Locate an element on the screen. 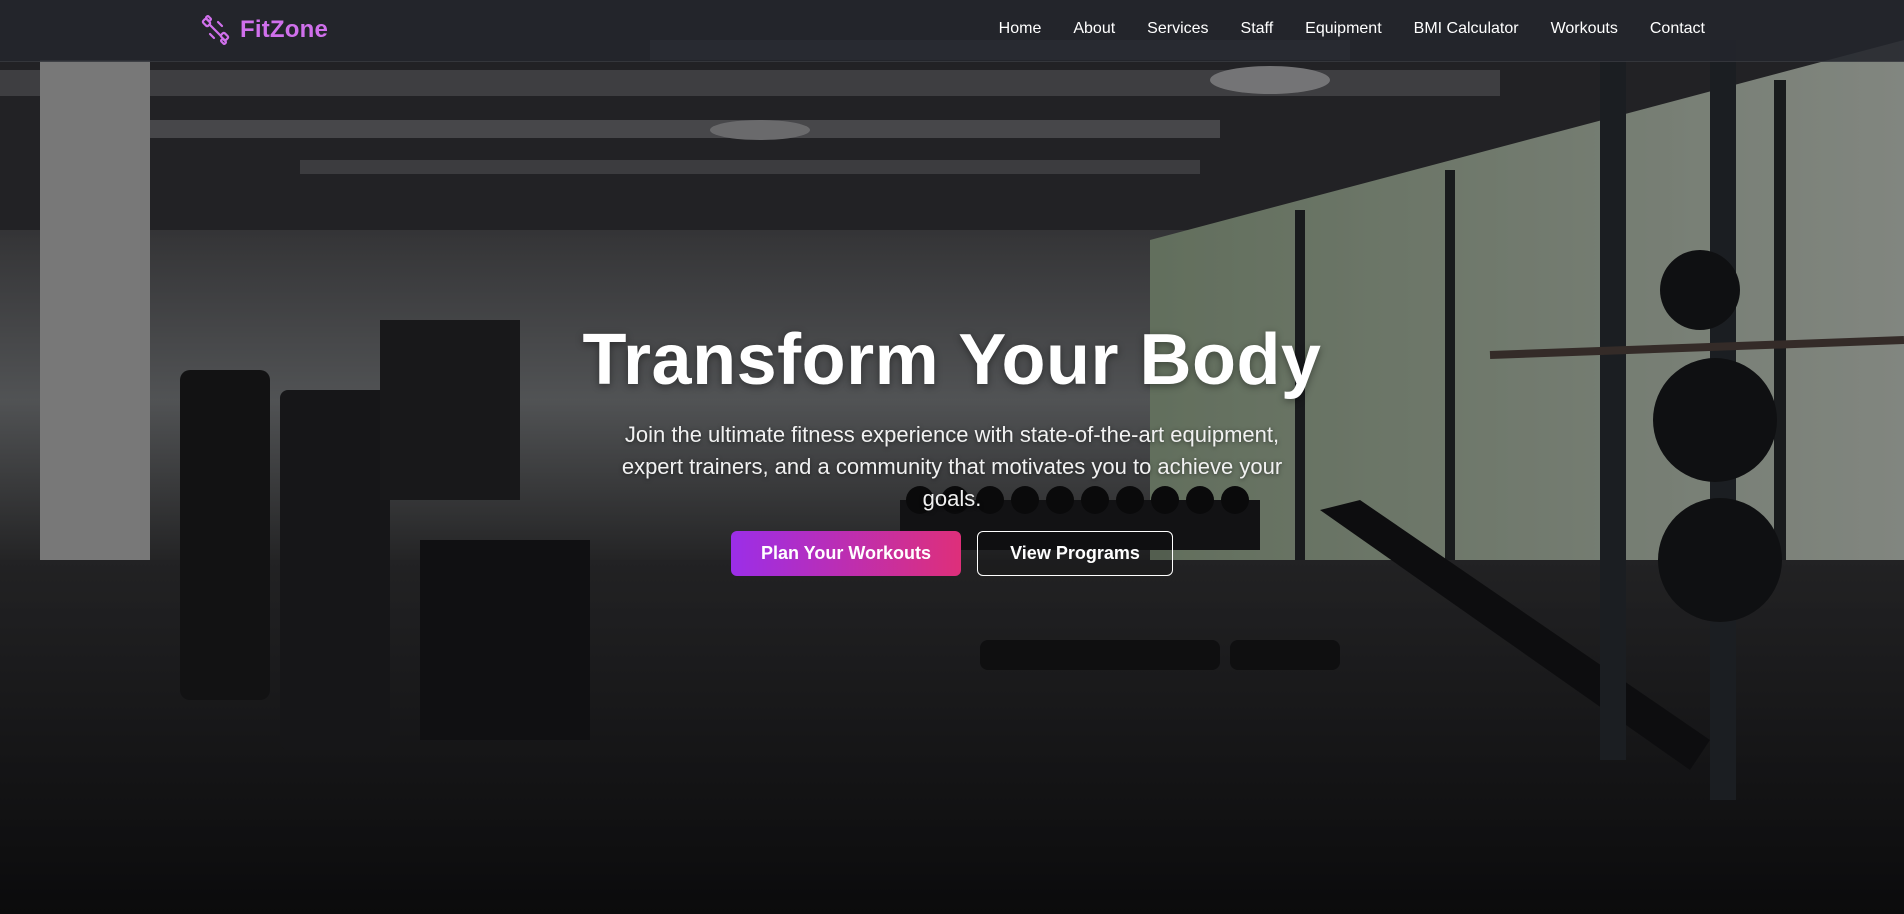 This screenshot has width=1904, height=914. view-programs-button: View Programs is located at coordinates (1075, 553).